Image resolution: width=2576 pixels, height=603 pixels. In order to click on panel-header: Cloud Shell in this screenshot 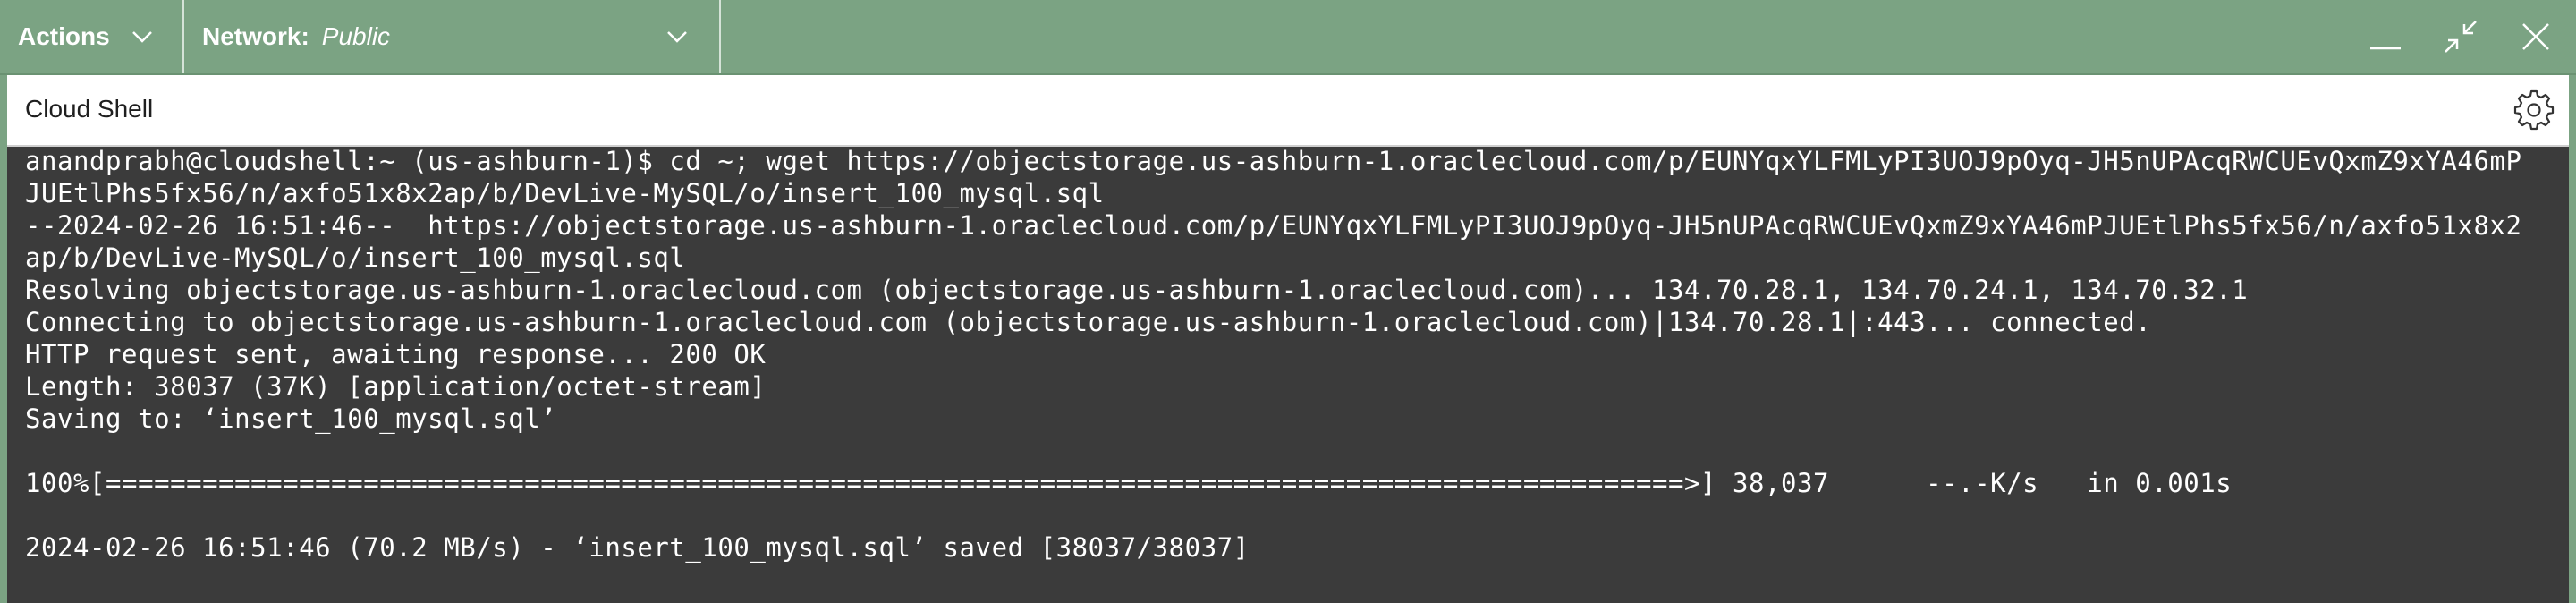, I will do `click(1288, 111)`.